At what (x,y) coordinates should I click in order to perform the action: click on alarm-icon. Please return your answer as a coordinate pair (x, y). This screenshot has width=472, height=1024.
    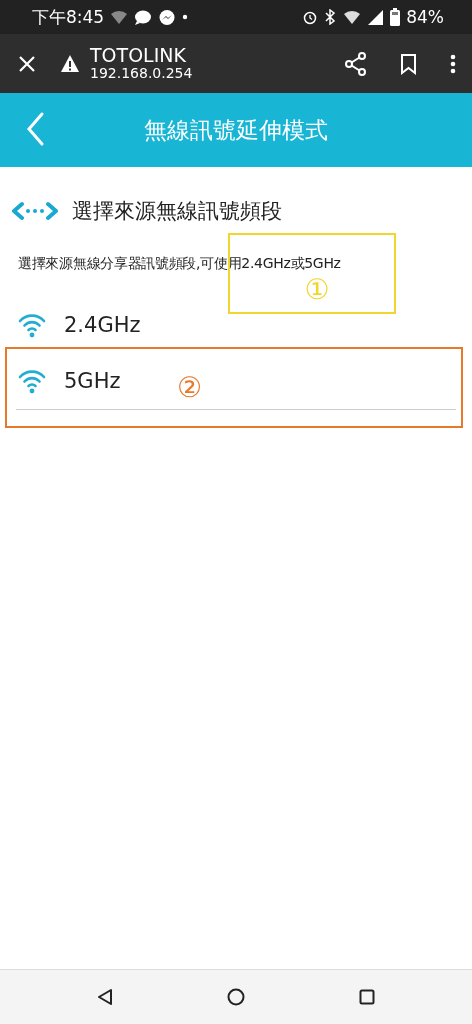
    Looking at the image, I should click on (310, 17).